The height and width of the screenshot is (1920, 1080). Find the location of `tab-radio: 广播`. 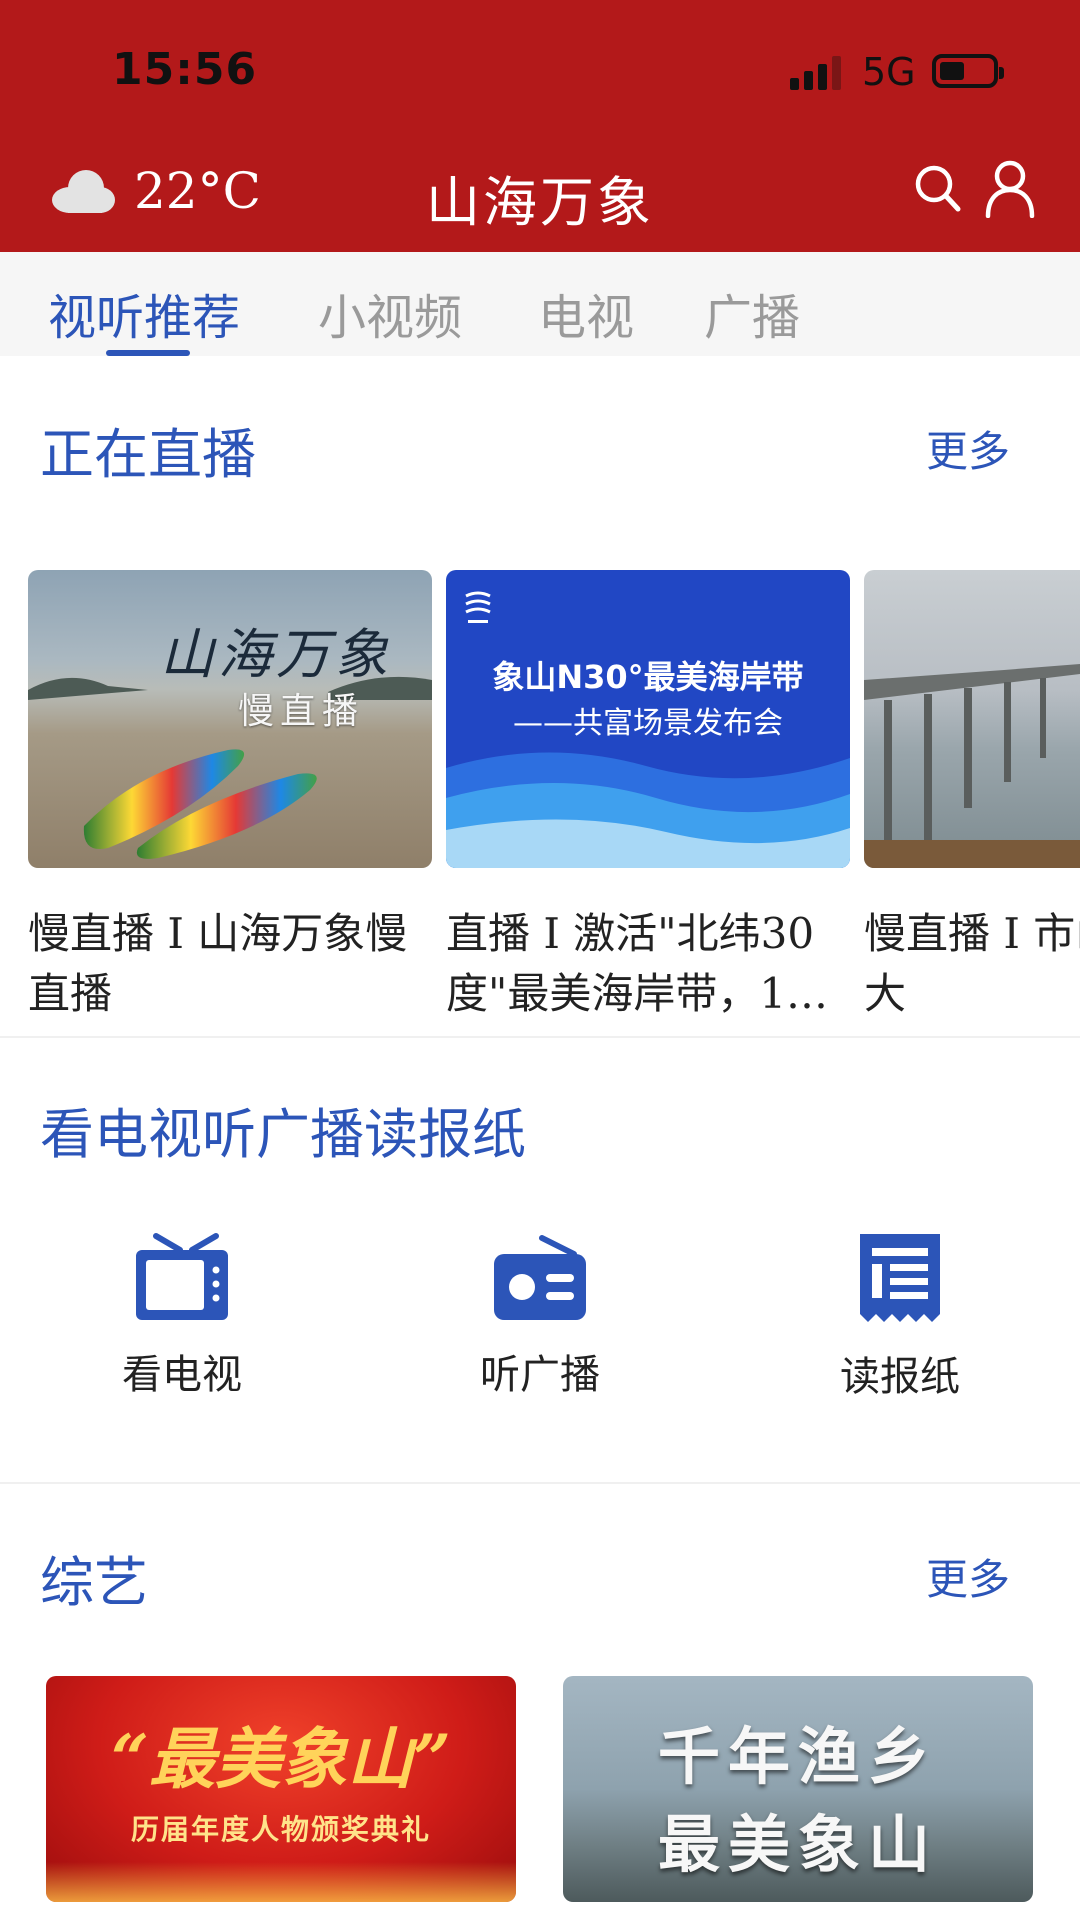

tab-radio: 广播 is located at coordinates (752, 313).